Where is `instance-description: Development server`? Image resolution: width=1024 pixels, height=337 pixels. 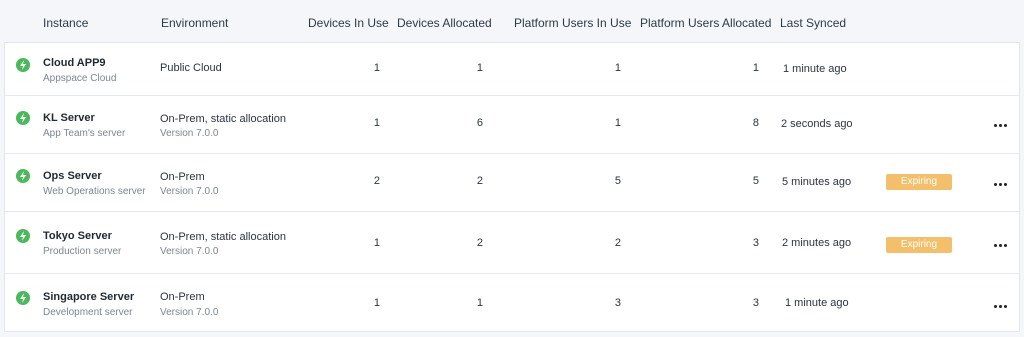
instance-description: Development server is located at coordinates (88, 312).